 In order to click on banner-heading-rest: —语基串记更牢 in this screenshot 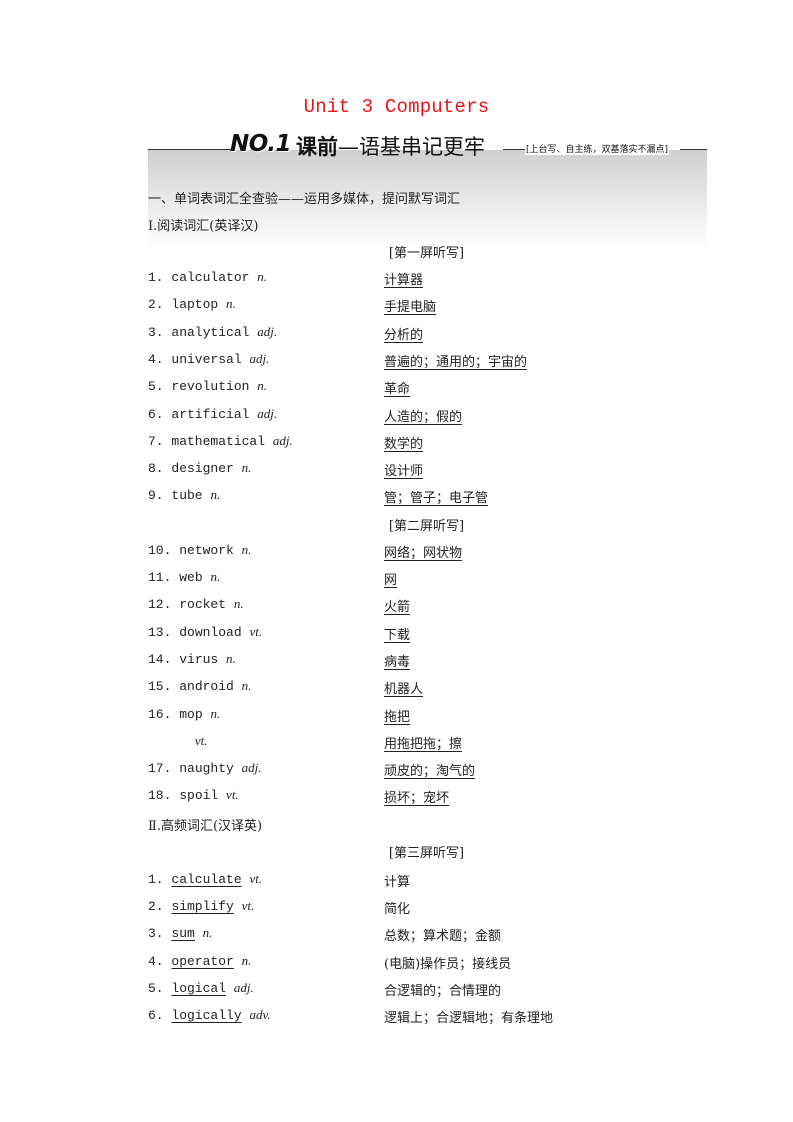, I will do `click(411, 147)`.